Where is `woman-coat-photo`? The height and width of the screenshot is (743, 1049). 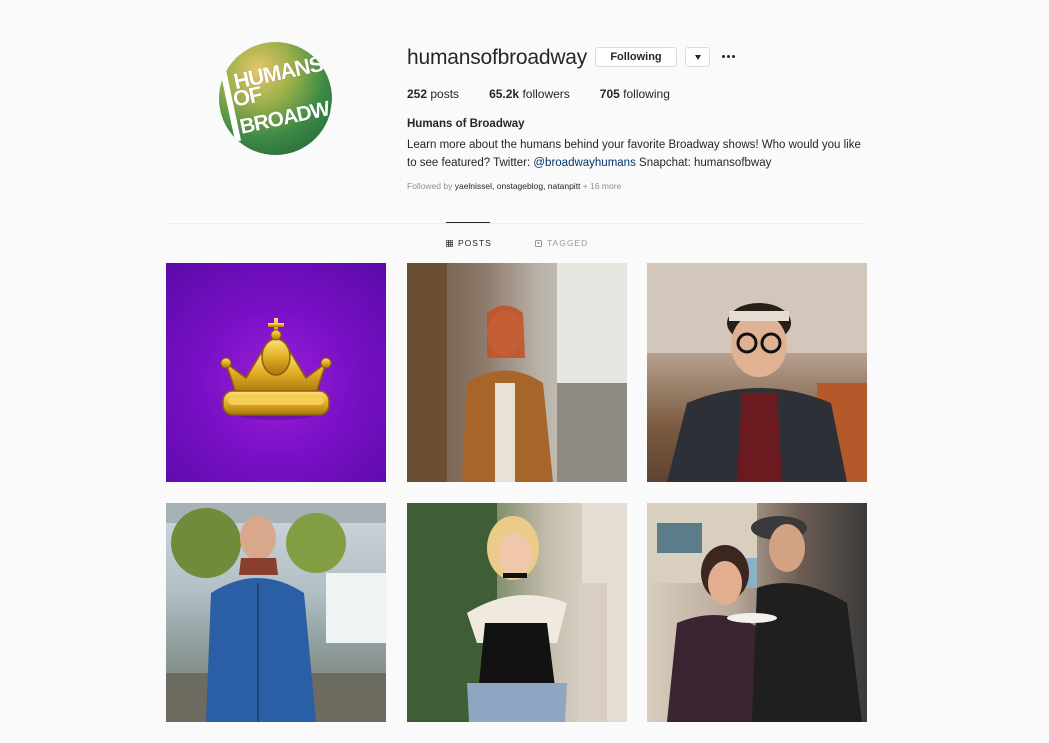
woman-coat-photo is located at coordinates (517, 372).